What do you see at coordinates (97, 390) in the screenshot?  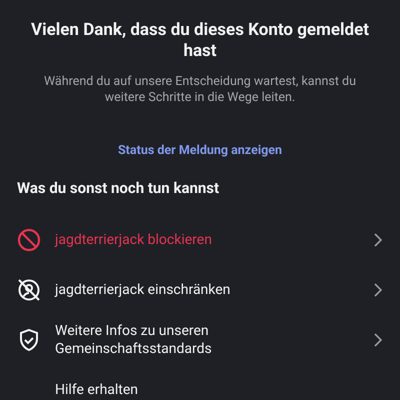 I see `action-label: Hilfe erhalten` at bounding box center [97, 390].